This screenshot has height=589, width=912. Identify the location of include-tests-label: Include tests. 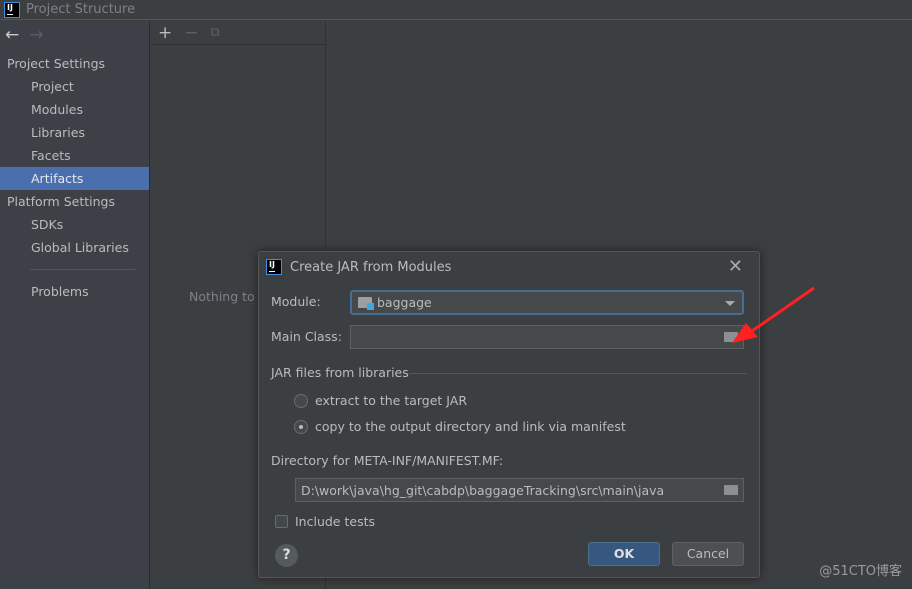
(335, 521).